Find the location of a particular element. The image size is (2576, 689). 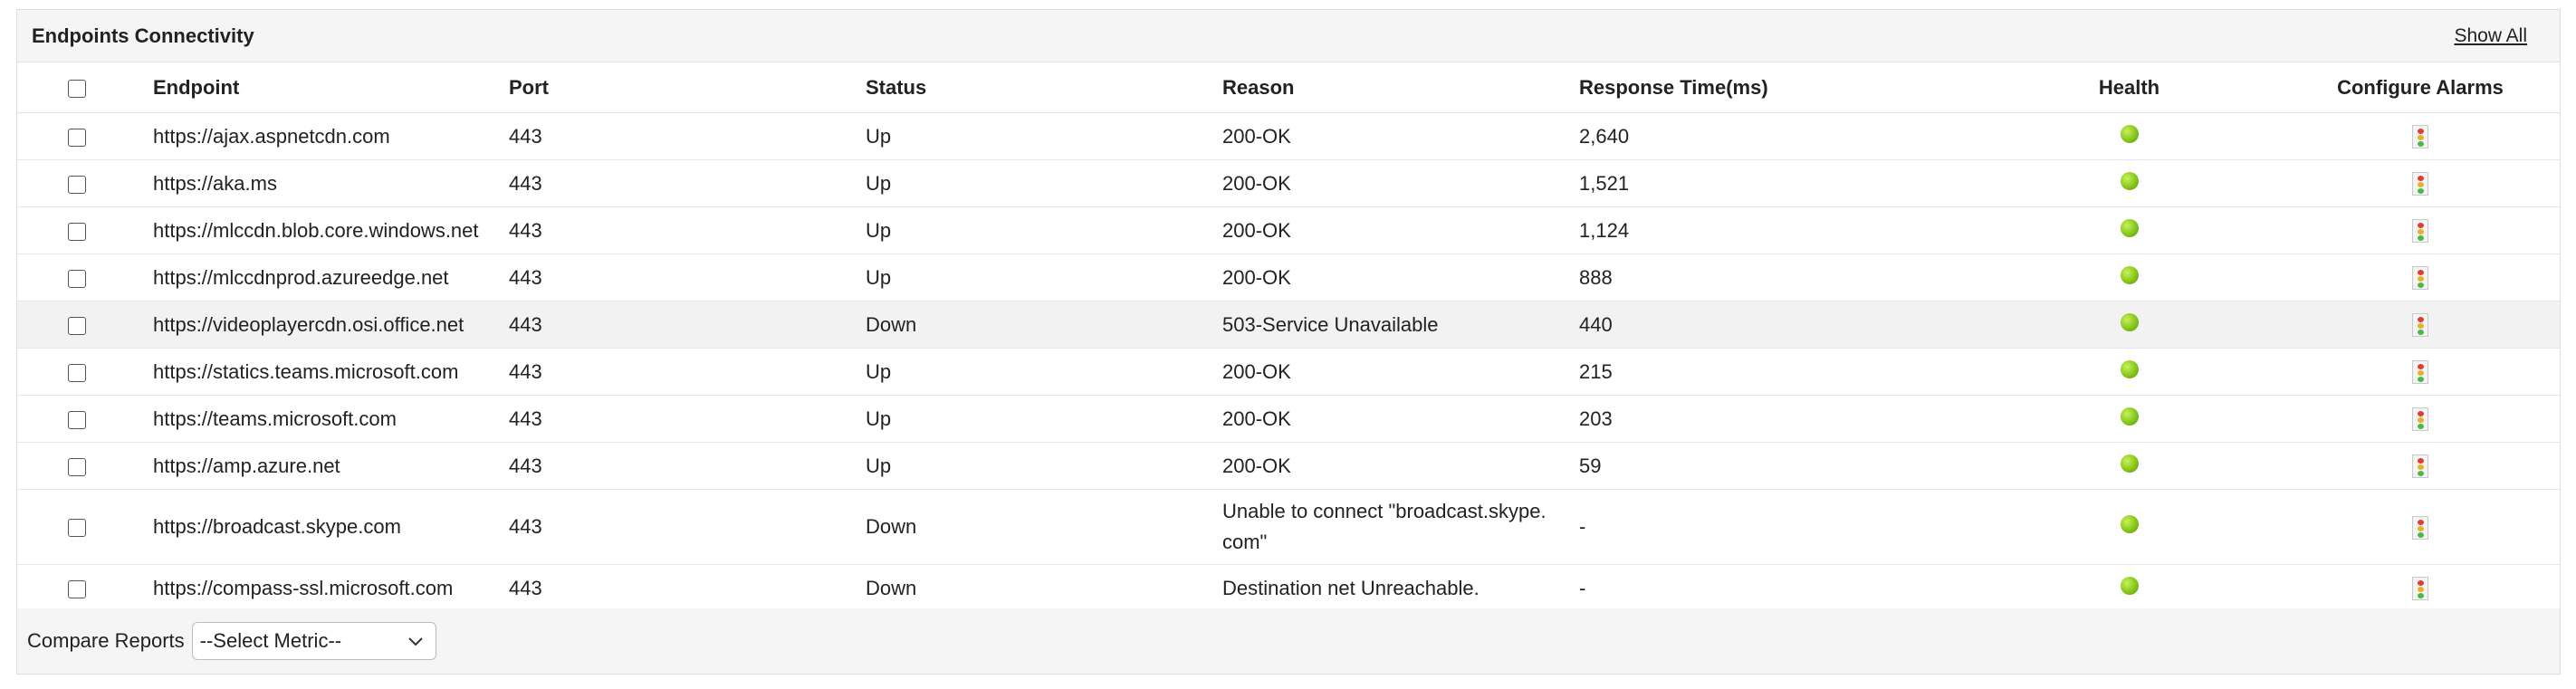

reason-cell: Destination net Unreachable. is located at coordinates (1400, 588).